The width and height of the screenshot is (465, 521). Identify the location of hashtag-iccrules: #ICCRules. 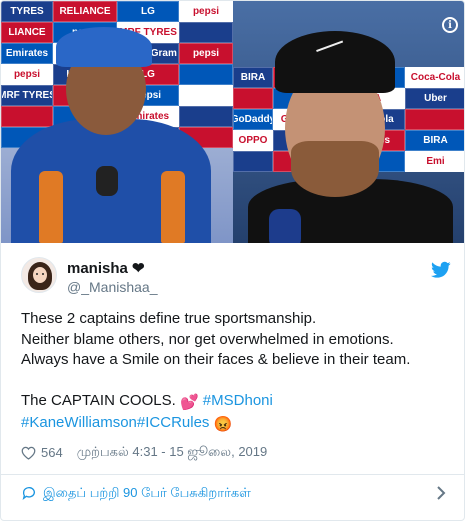
(173, 422).